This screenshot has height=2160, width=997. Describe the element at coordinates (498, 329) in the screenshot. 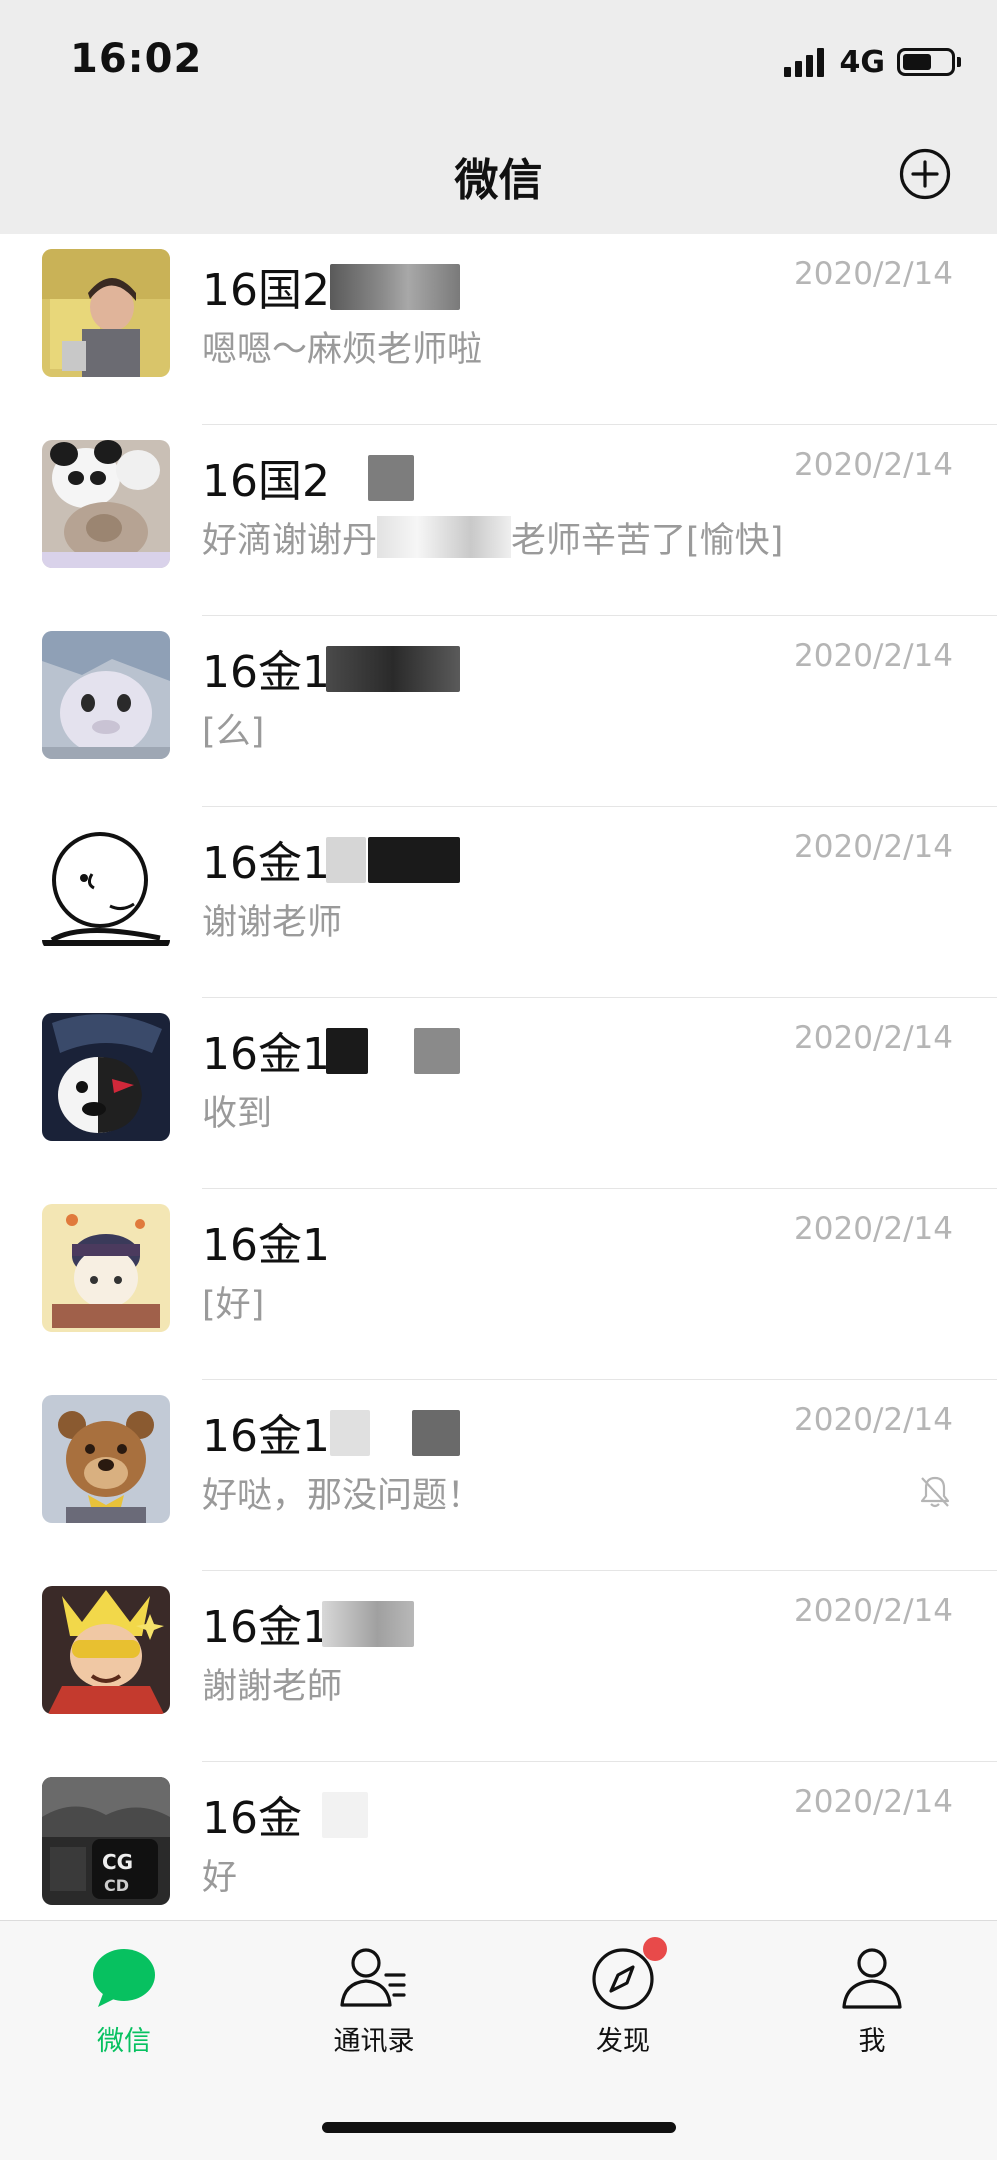

I see `chat-row: 16国2 2020/2/14 嗯嗯～麻烦老师啦` at that location.